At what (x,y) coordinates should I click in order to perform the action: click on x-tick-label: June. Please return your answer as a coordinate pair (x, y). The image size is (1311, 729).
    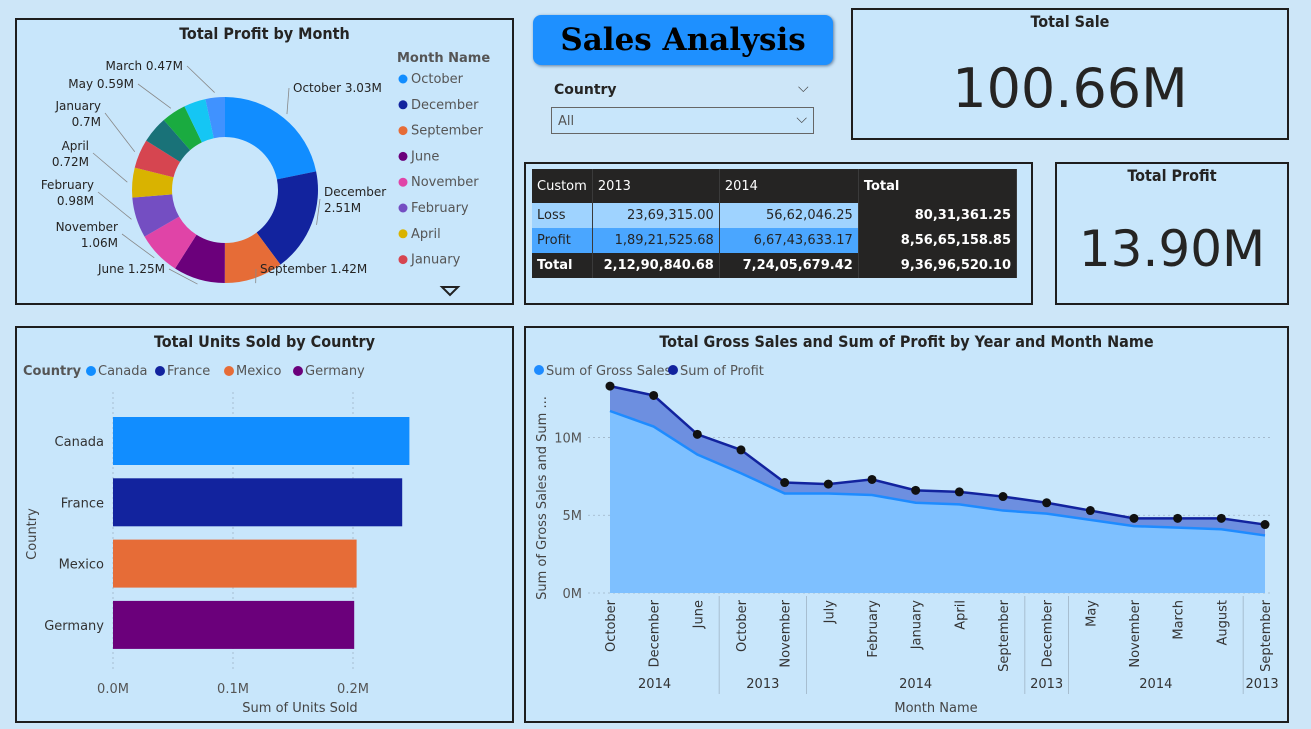
    Looking at the image, I should click on (698, 614).